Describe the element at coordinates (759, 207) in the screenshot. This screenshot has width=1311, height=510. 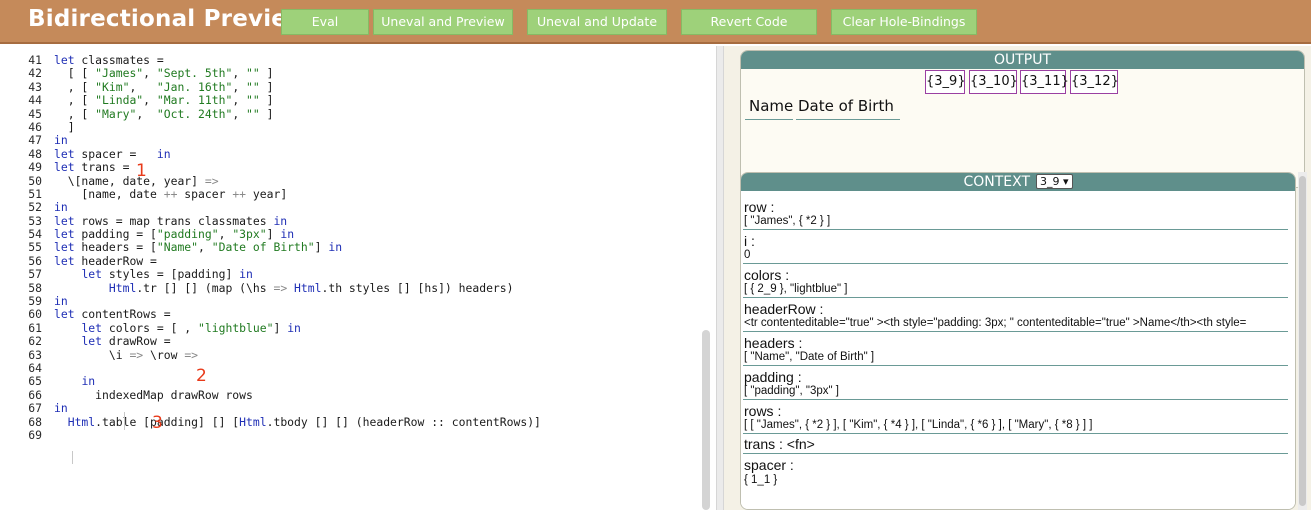
I see `context-item-label: row :` at that location.